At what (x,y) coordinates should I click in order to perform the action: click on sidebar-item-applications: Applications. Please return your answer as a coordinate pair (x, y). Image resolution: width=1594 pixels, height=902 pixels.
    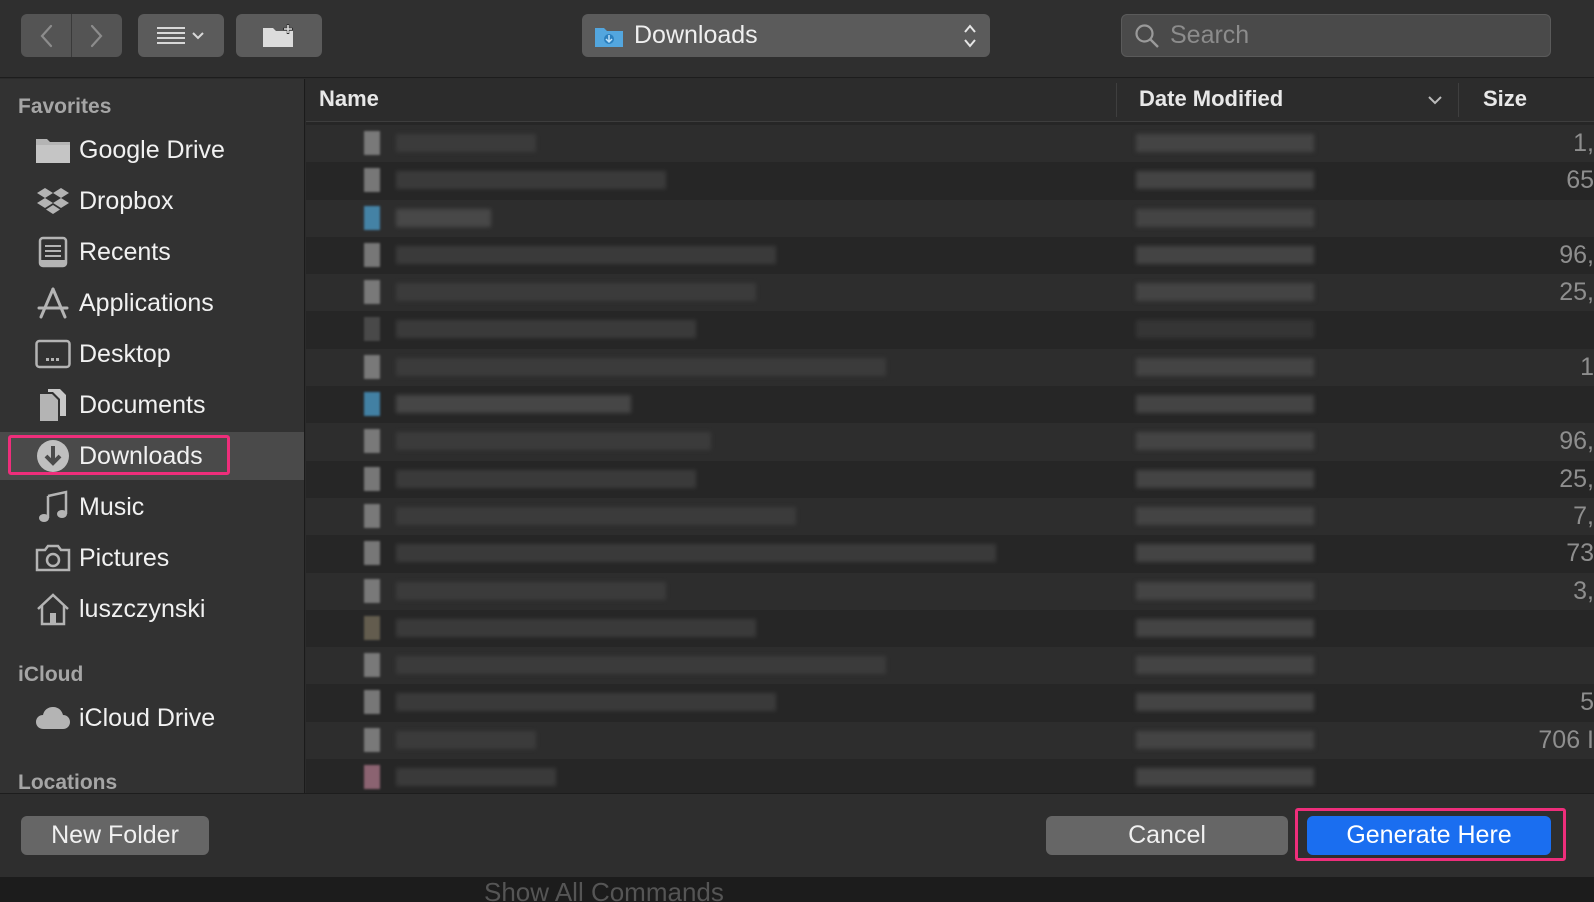
    Looking at the image, I should click on (152, 303).